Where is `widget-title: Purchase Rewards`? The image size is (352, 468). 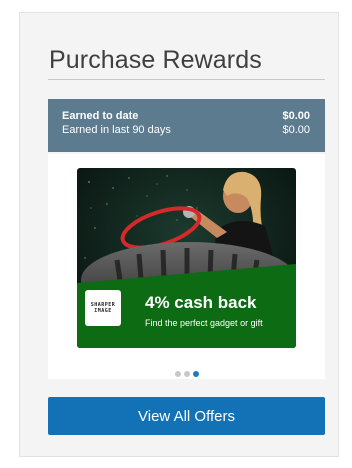 widget-title: Purchase Rewards is located at coordinates (155, 60).